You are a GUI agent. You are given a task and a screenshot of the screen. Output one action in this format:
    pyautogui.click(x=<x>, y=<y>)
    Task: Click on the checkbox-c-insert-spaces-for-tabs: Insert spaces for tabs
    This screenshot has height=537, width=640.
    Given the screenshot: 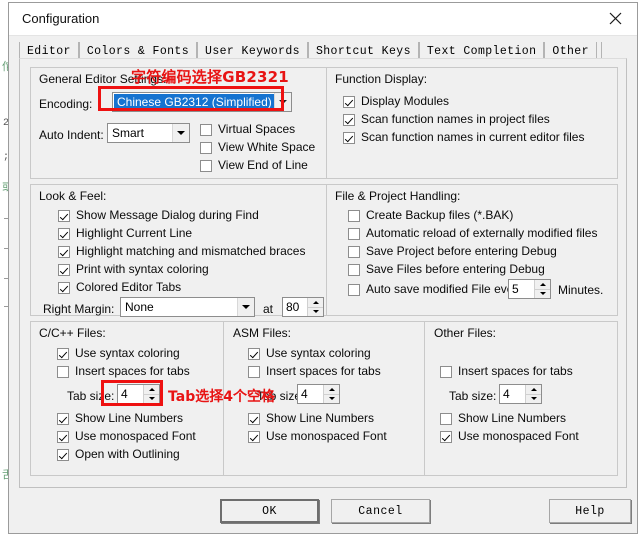 What is the action you would take?
    pyautogui.click(x=123, y=371)
    